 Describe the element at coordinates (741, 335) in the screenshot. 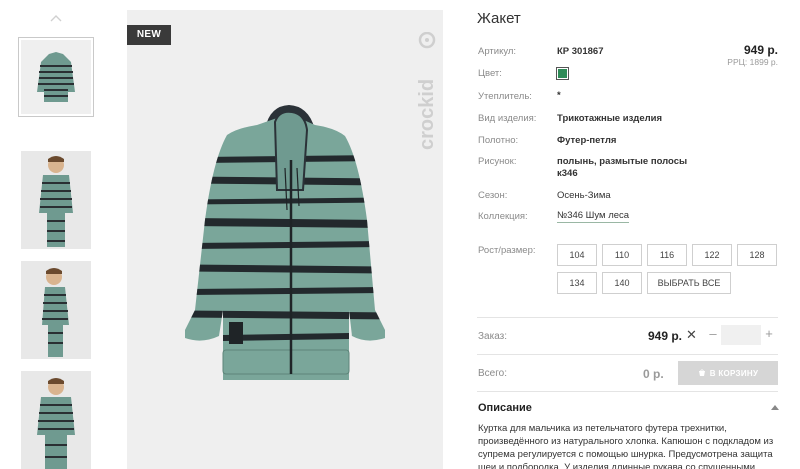

I see `quantity-input` at that location.